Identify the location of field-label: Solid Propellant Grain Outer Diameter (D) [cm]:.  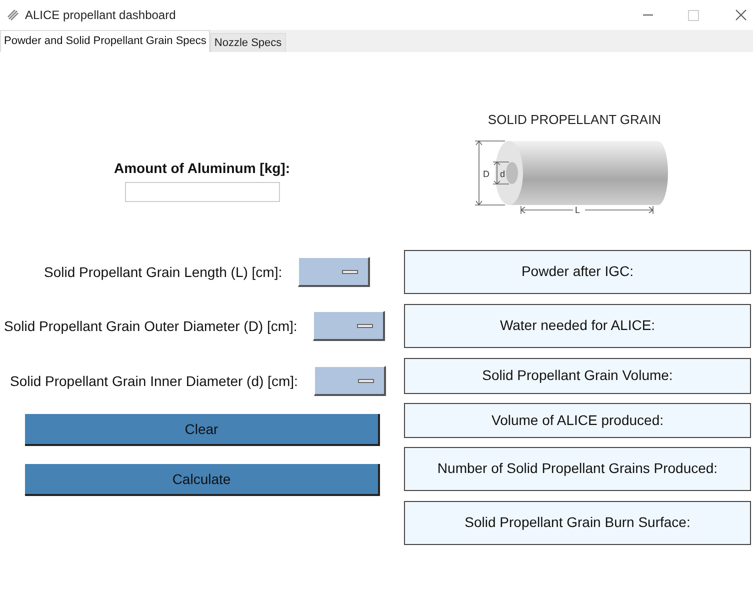
(151, 326).